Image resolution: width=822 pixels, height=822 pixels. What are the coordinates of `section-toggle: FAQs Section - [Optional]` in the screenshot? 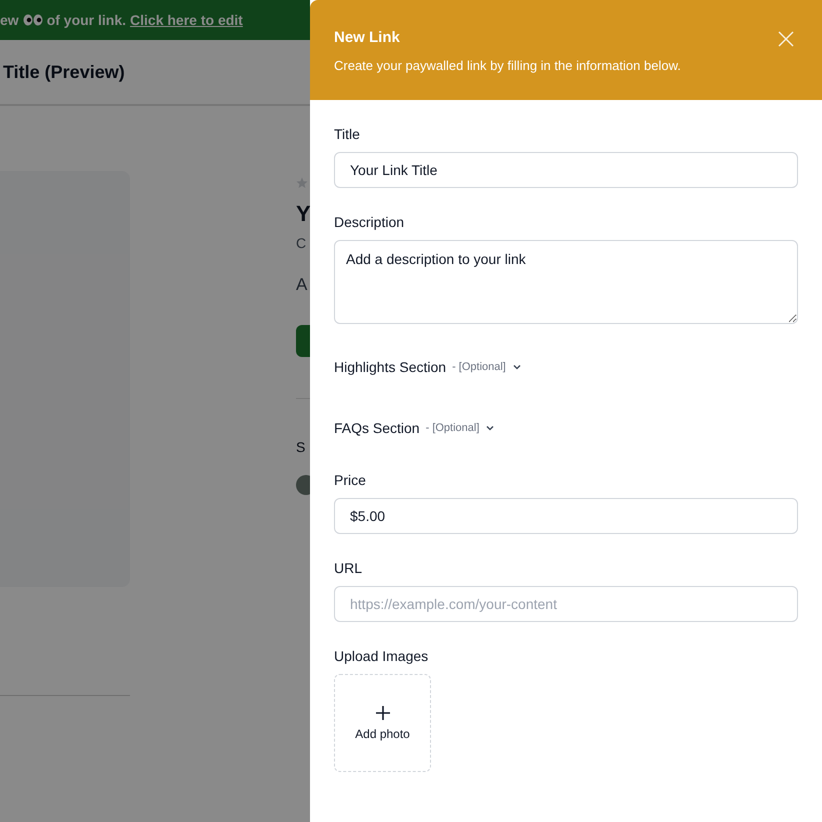 It's located at (566, 428).